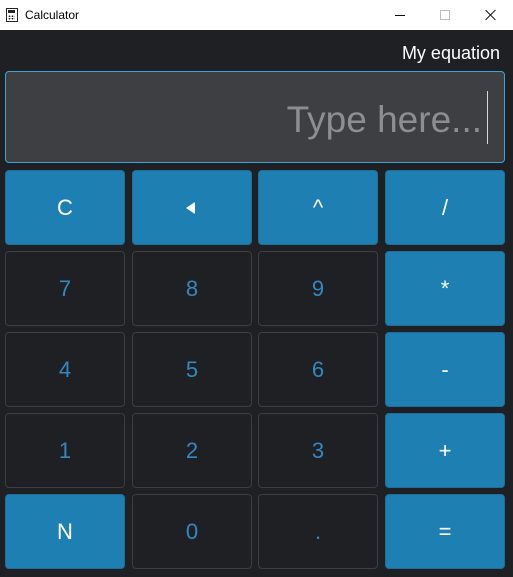 The width and height of the screenshot is (513, 577). I want to click on minimize-button, so click(400, 15).